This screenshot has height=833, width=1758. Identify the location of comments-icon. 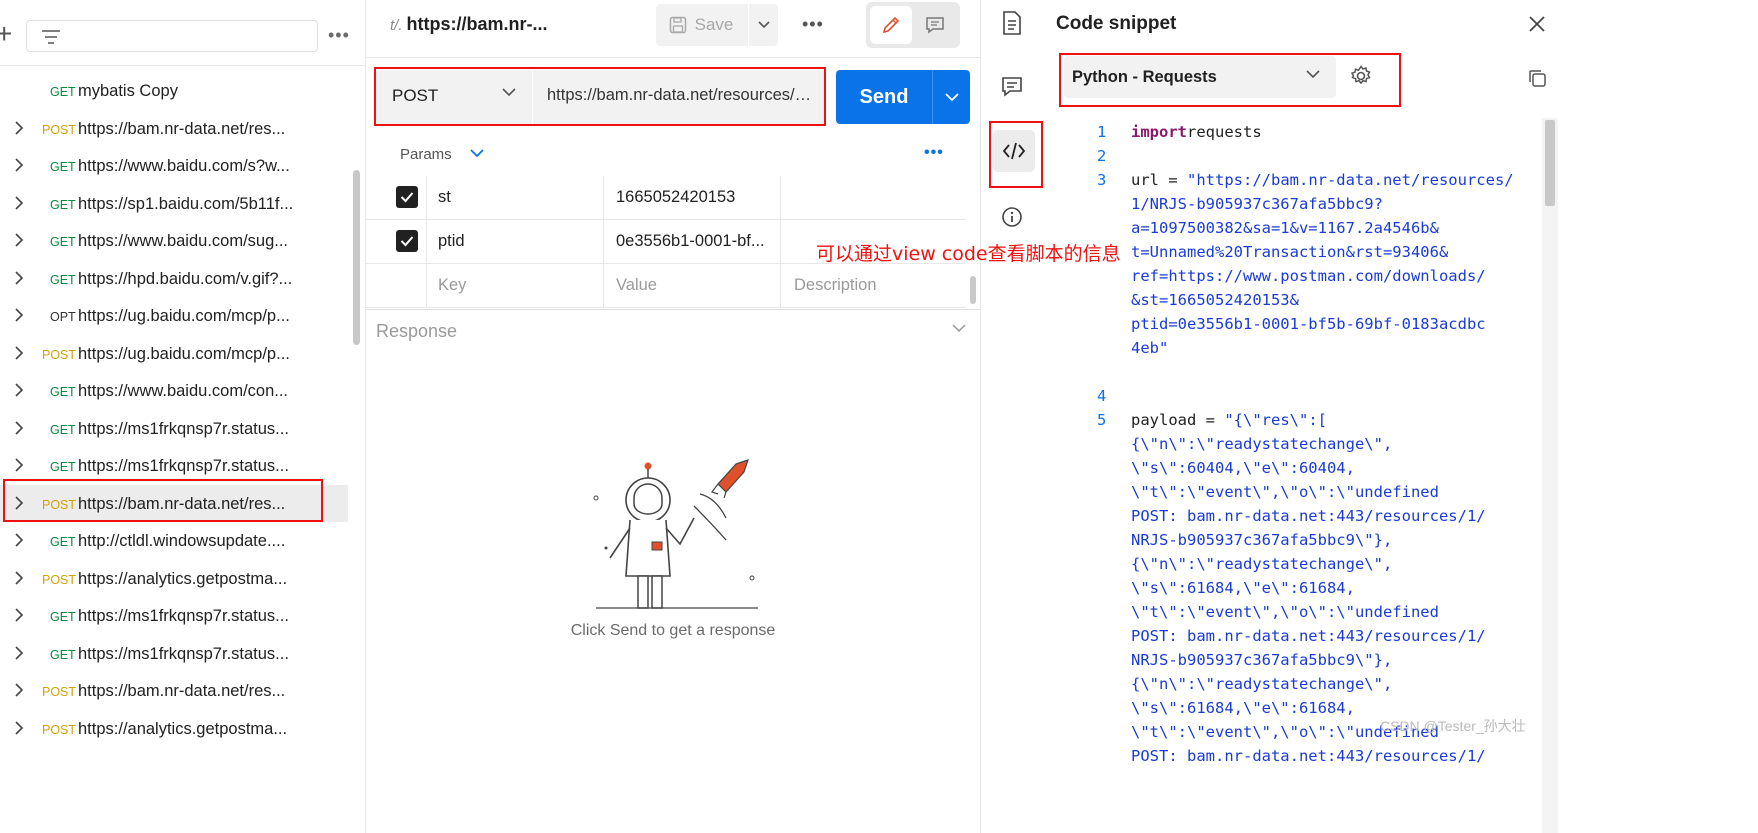
(1012, 87).